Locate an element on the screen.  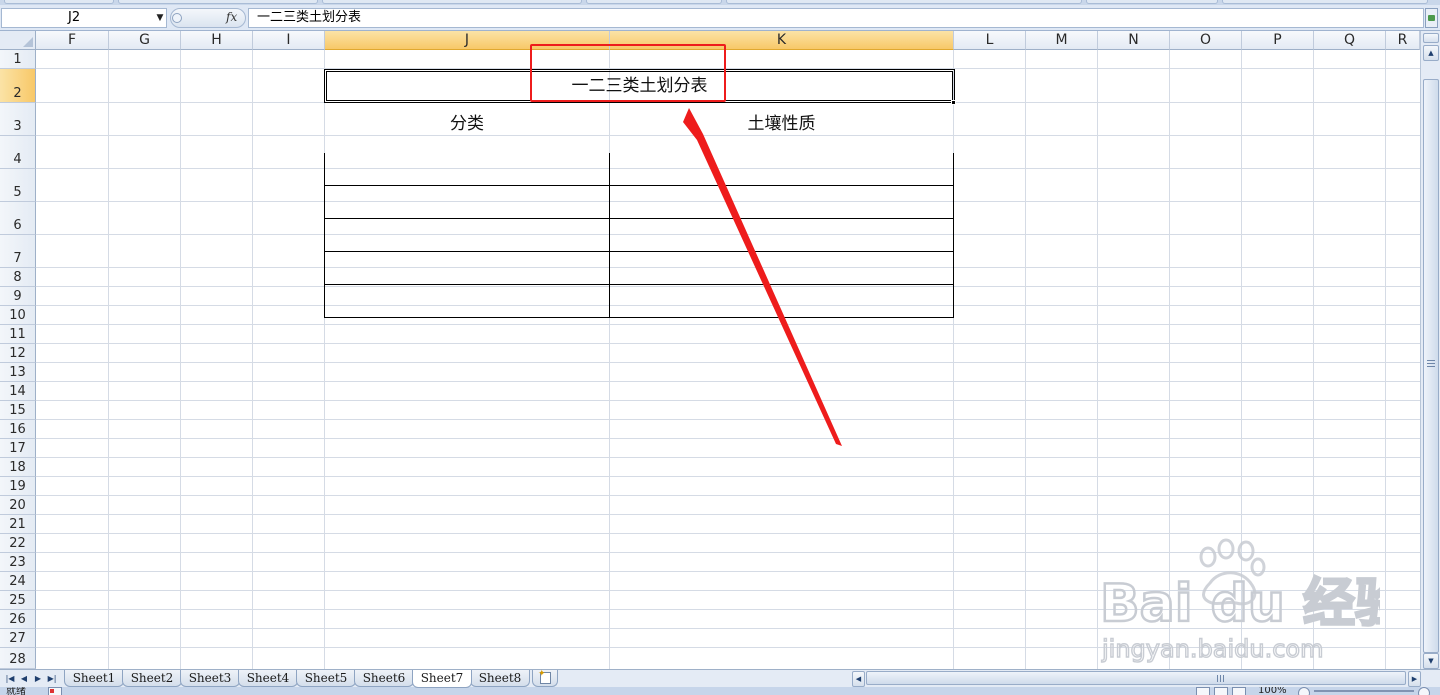
sheet-tab-sheet7: Sheet7 is located at coordinates (442, 679).